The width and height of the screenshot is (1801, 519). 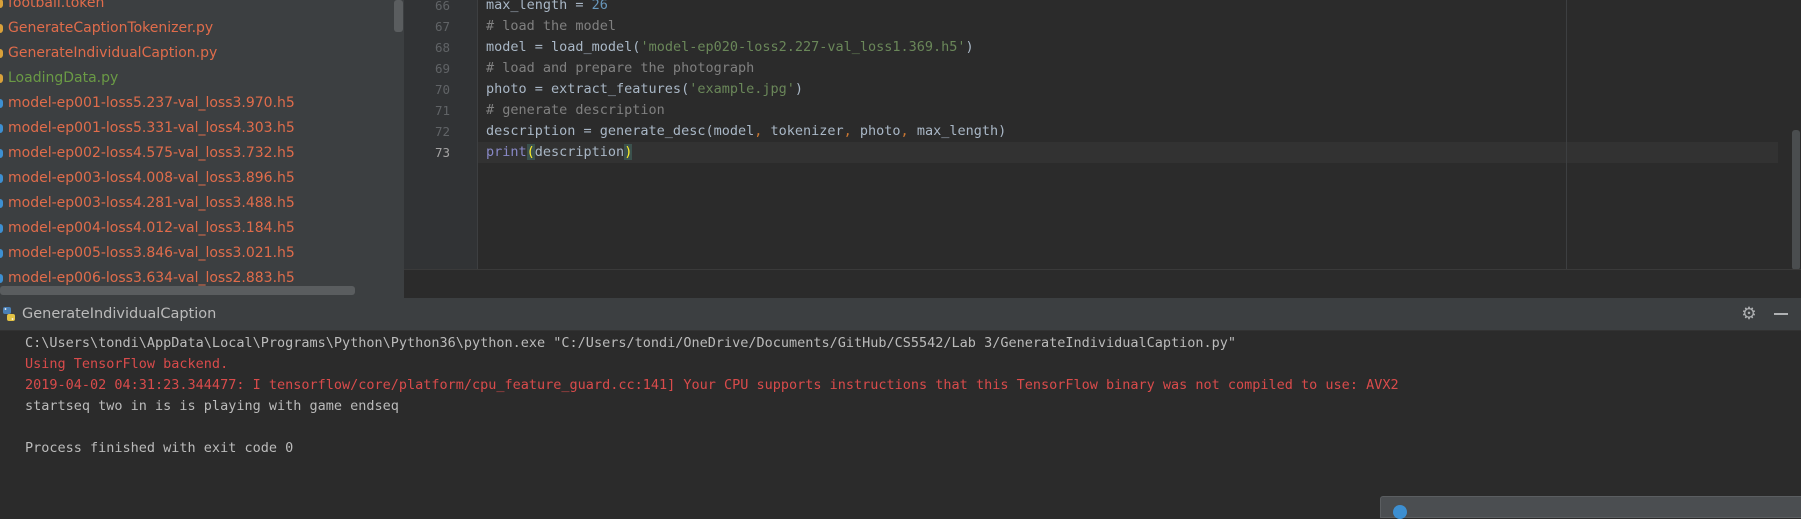 I want to click on code-line: # load and prepare the photograph, so click(x=620, y=68).